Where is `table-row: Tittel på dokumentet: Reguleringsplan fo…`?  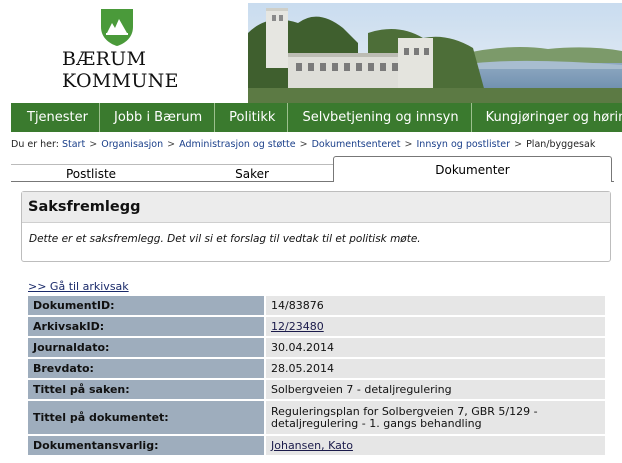 table-row: Tittel på dokumentet: Reguleringsplan fo… is located at coordinates (316, 417).